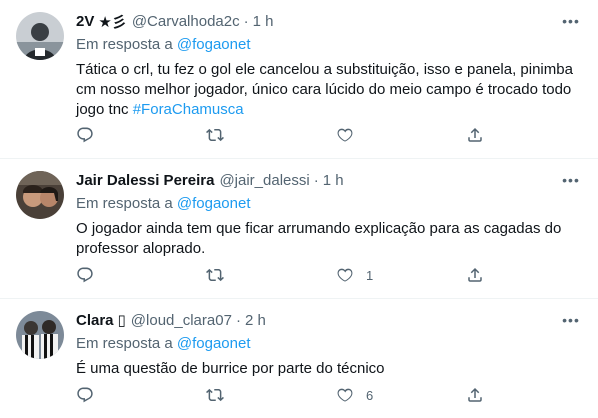 This screenshot has height=418, width=598. I want to click on display-name: Clara, so click(95, 320).